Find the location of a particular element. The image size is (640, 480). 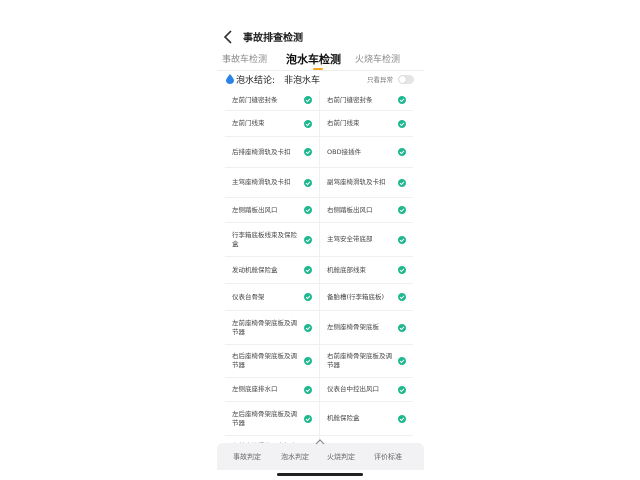

check-item-label: 仪表台骨架 is located at coordinates (248, 296).